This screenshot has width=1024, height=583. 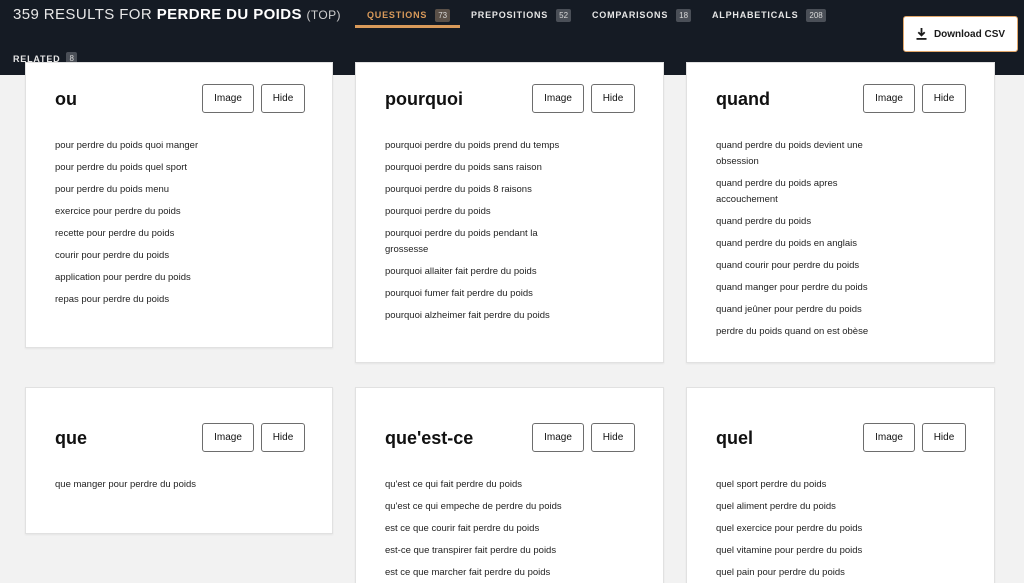 I want to click on download-csv-button: Download CSV, so click(x=960, y=34).